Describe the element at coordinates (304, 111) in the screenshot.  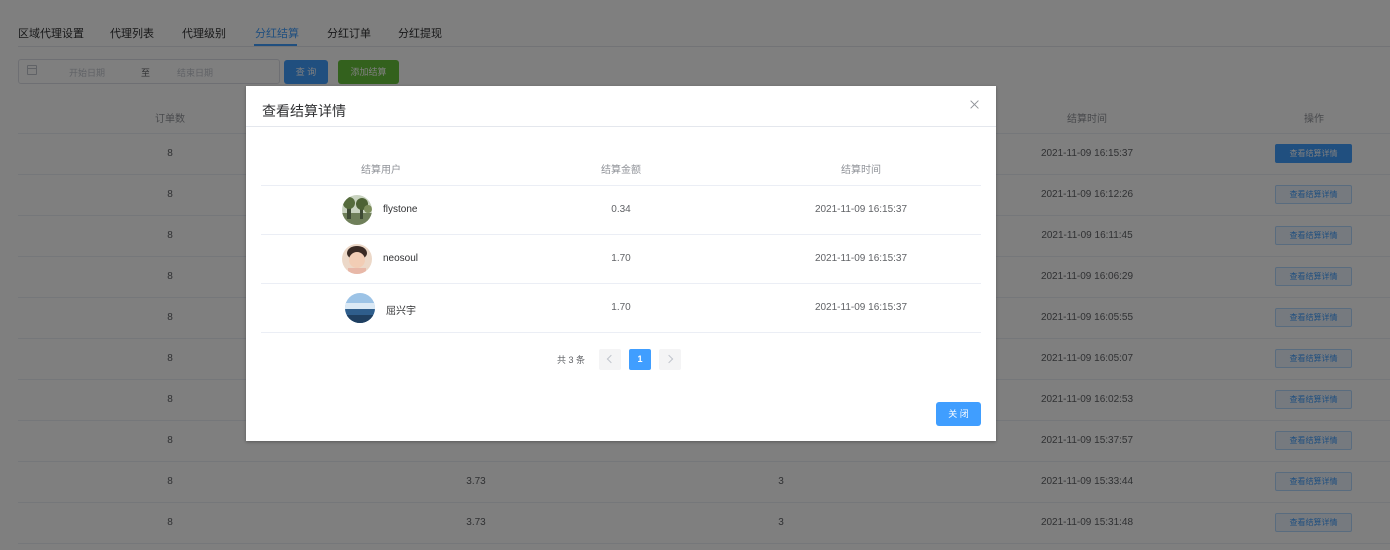
I see `dialog-title: 查看结算详情` at that location.